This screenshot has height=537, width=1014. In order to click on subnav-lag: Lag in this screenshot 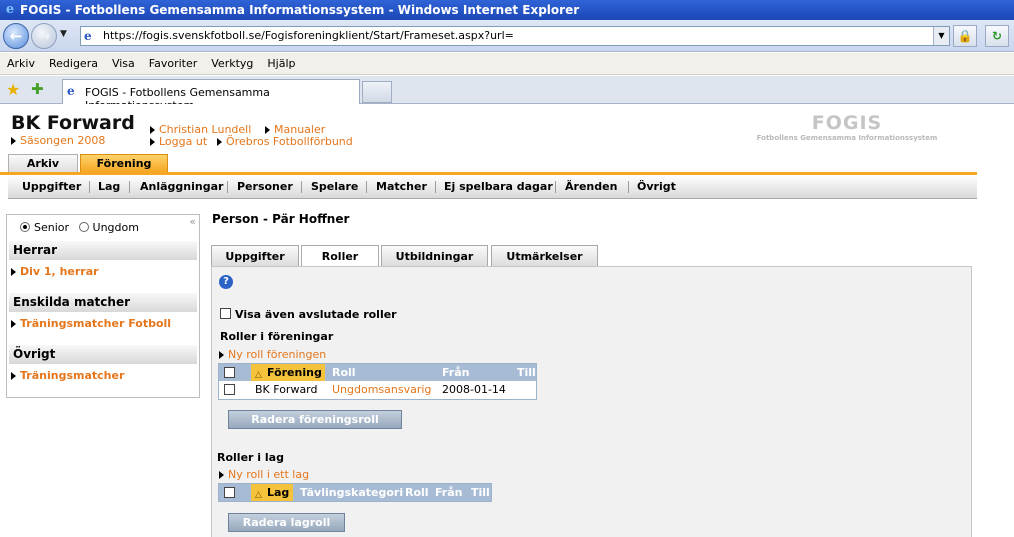, I will do `click(109, 187)`.